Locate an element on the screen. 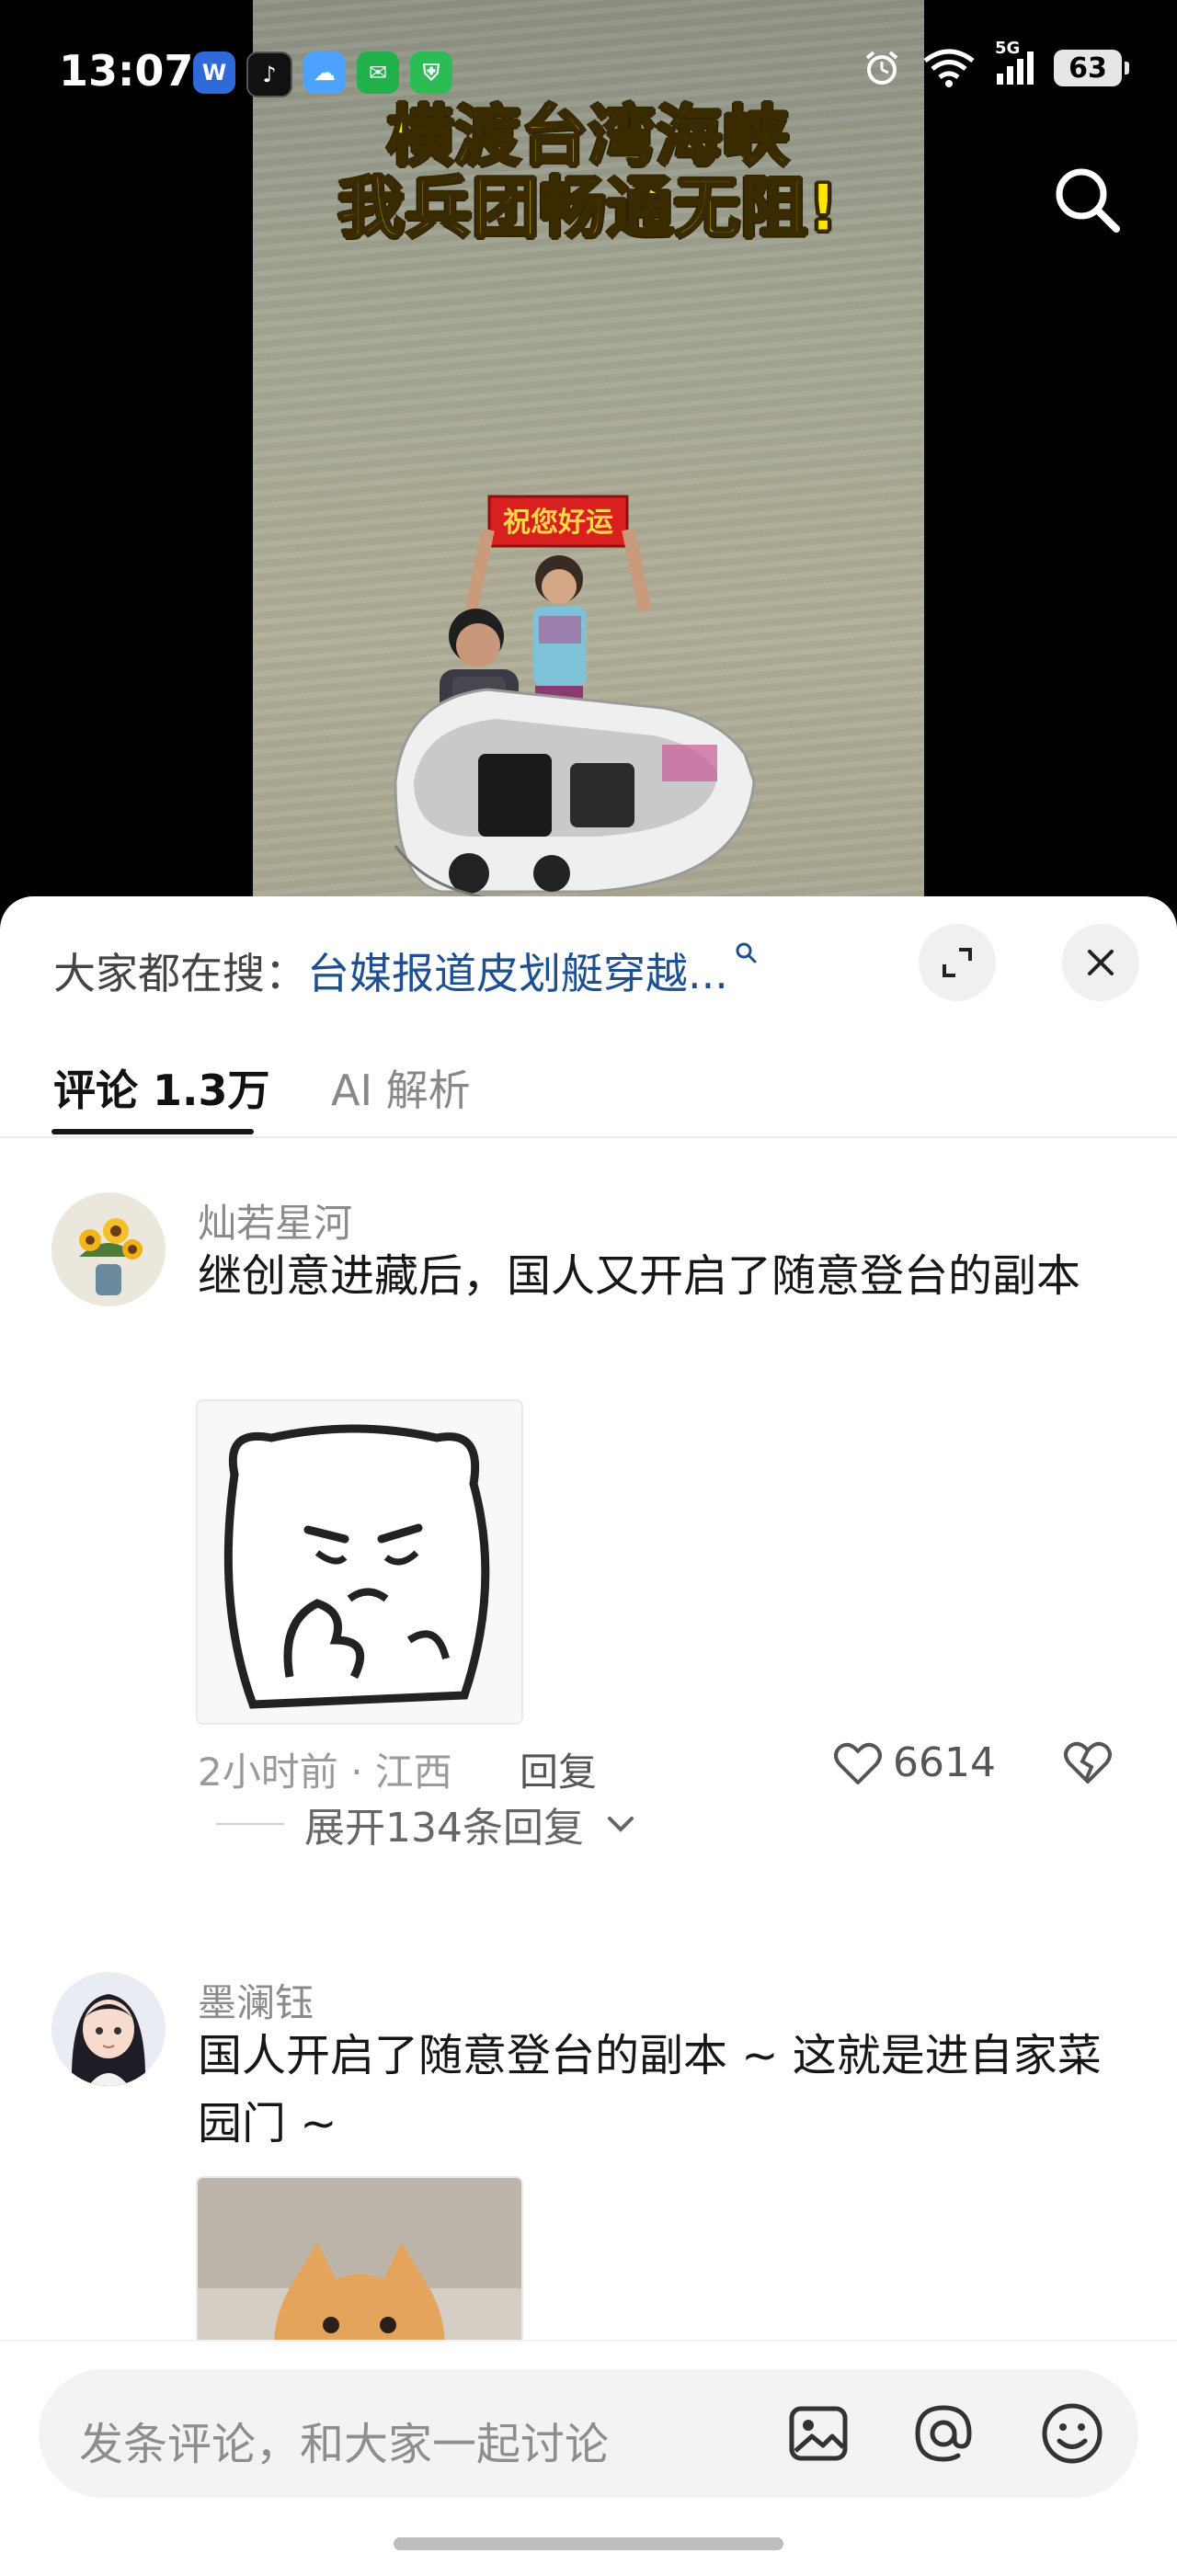  comment-tabs: 评论 1.3万 AI 解析 is located at coordinates (588, 1097).